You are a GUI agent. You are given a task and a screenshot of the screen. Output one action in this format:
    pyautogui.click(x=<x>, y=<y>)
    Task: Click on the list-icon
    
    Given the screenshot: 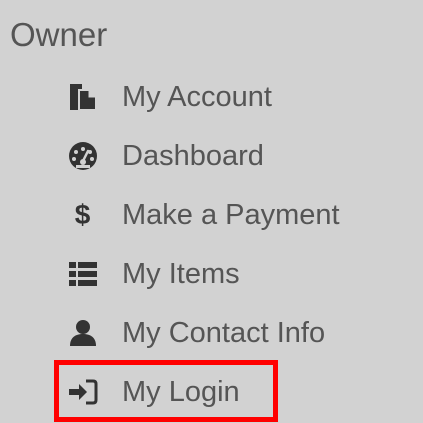 What is the action you would take?
    pyautogui.click(x=82, y=274)
    